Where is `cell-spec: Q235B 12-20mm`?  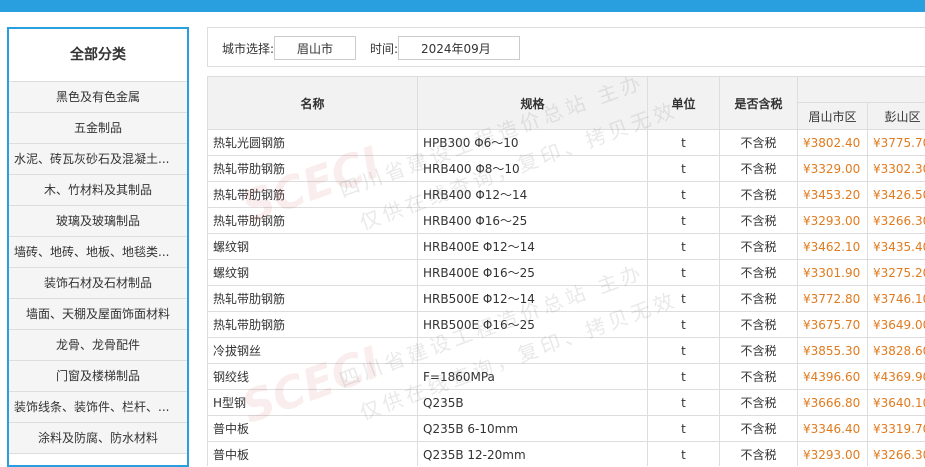 cell-spec: Q235B 12-20mm is located at coordinates (533, 454).